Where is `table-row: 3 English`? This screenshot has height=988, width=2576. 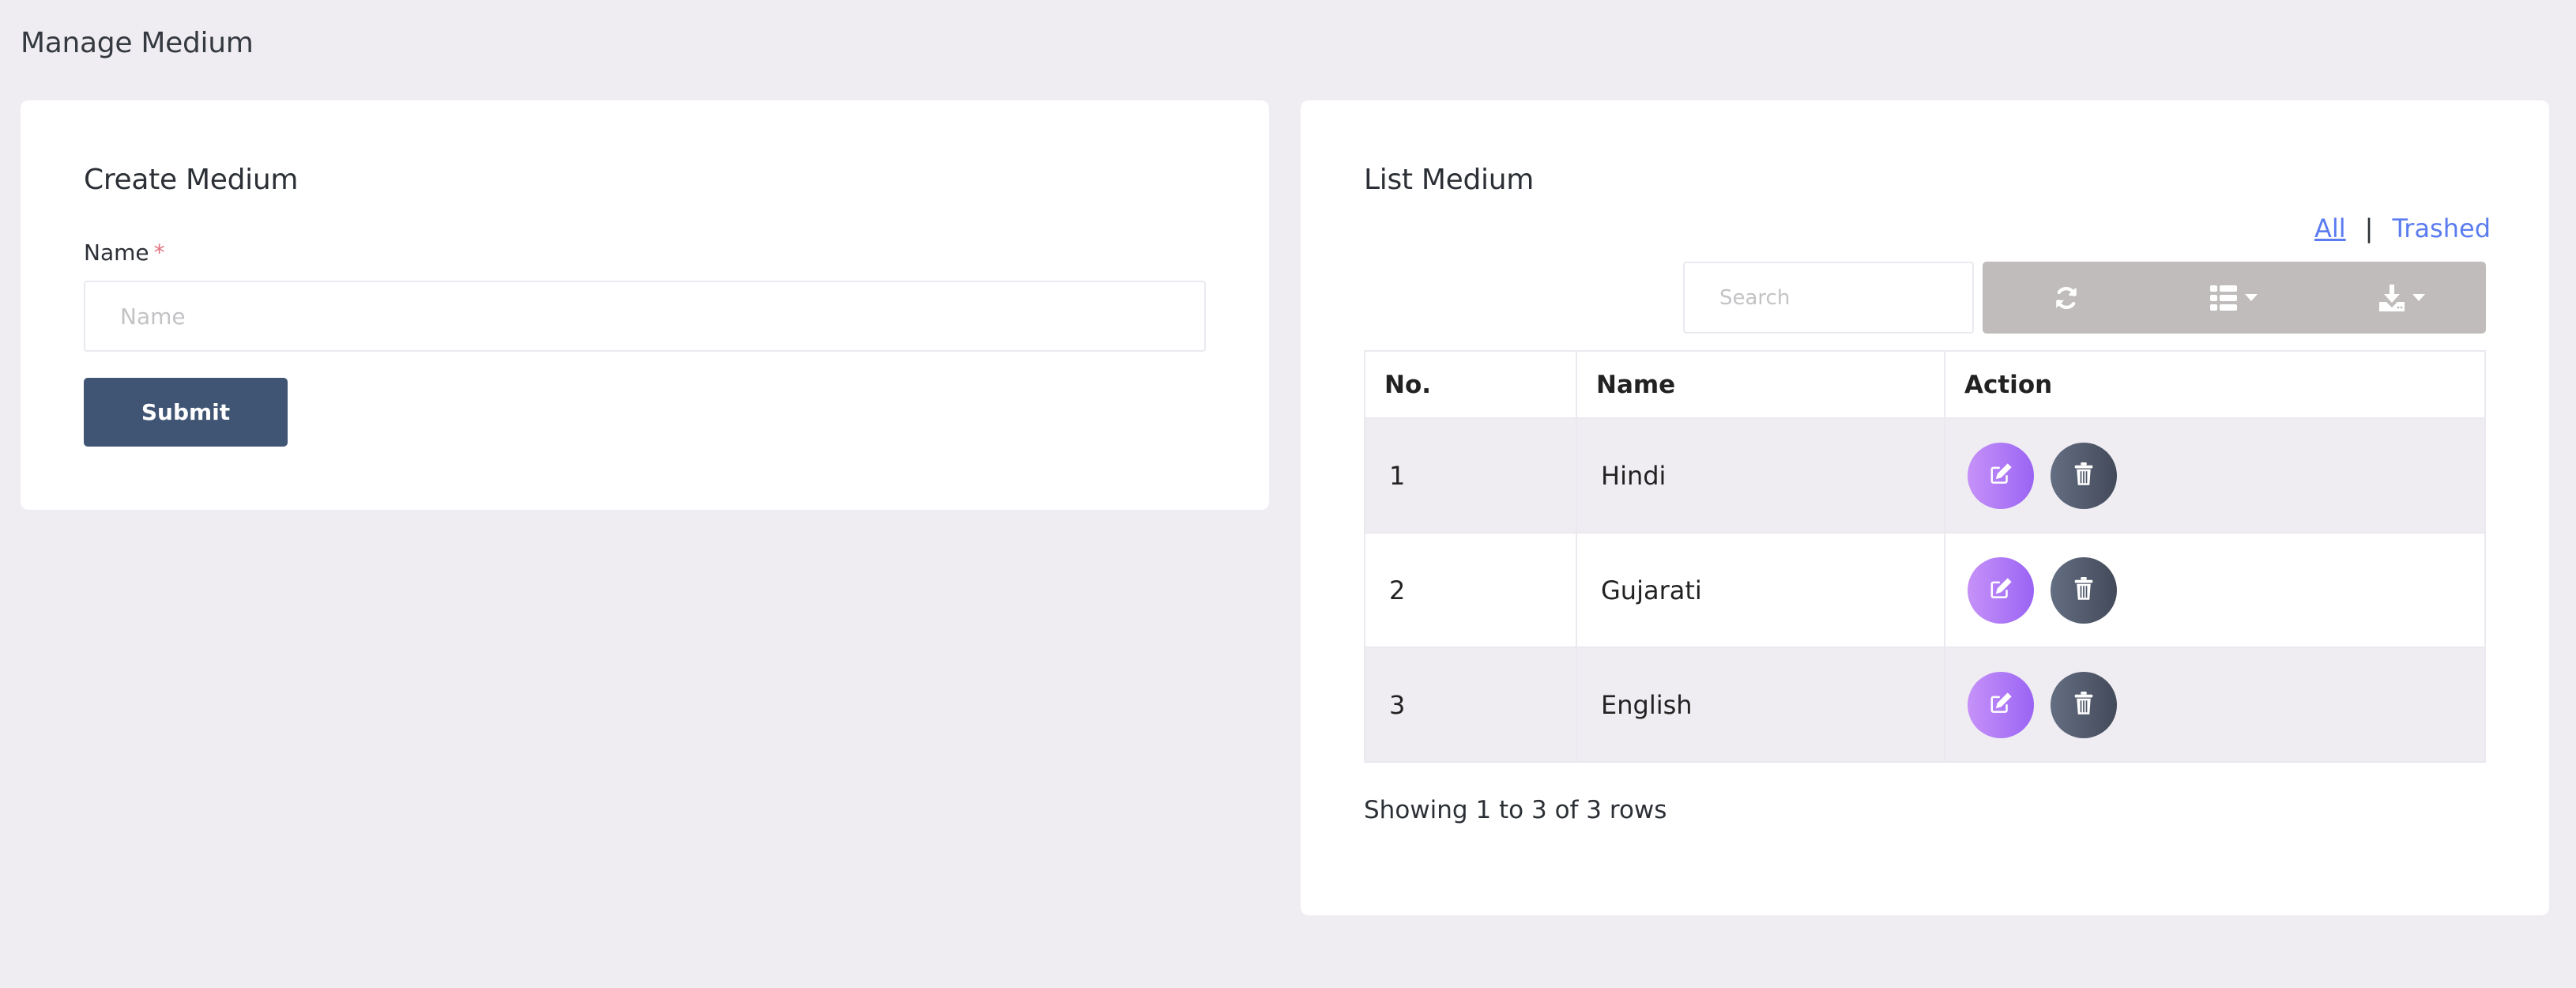
table-row: 3 English is located at coordinates (1925, 705).